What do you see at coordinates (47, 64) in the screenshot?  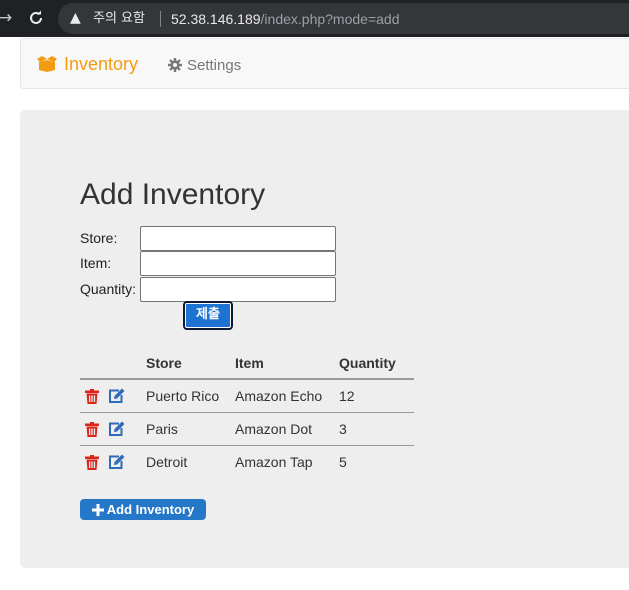 I see `box-open-icon` at bounding box center [47, 64].